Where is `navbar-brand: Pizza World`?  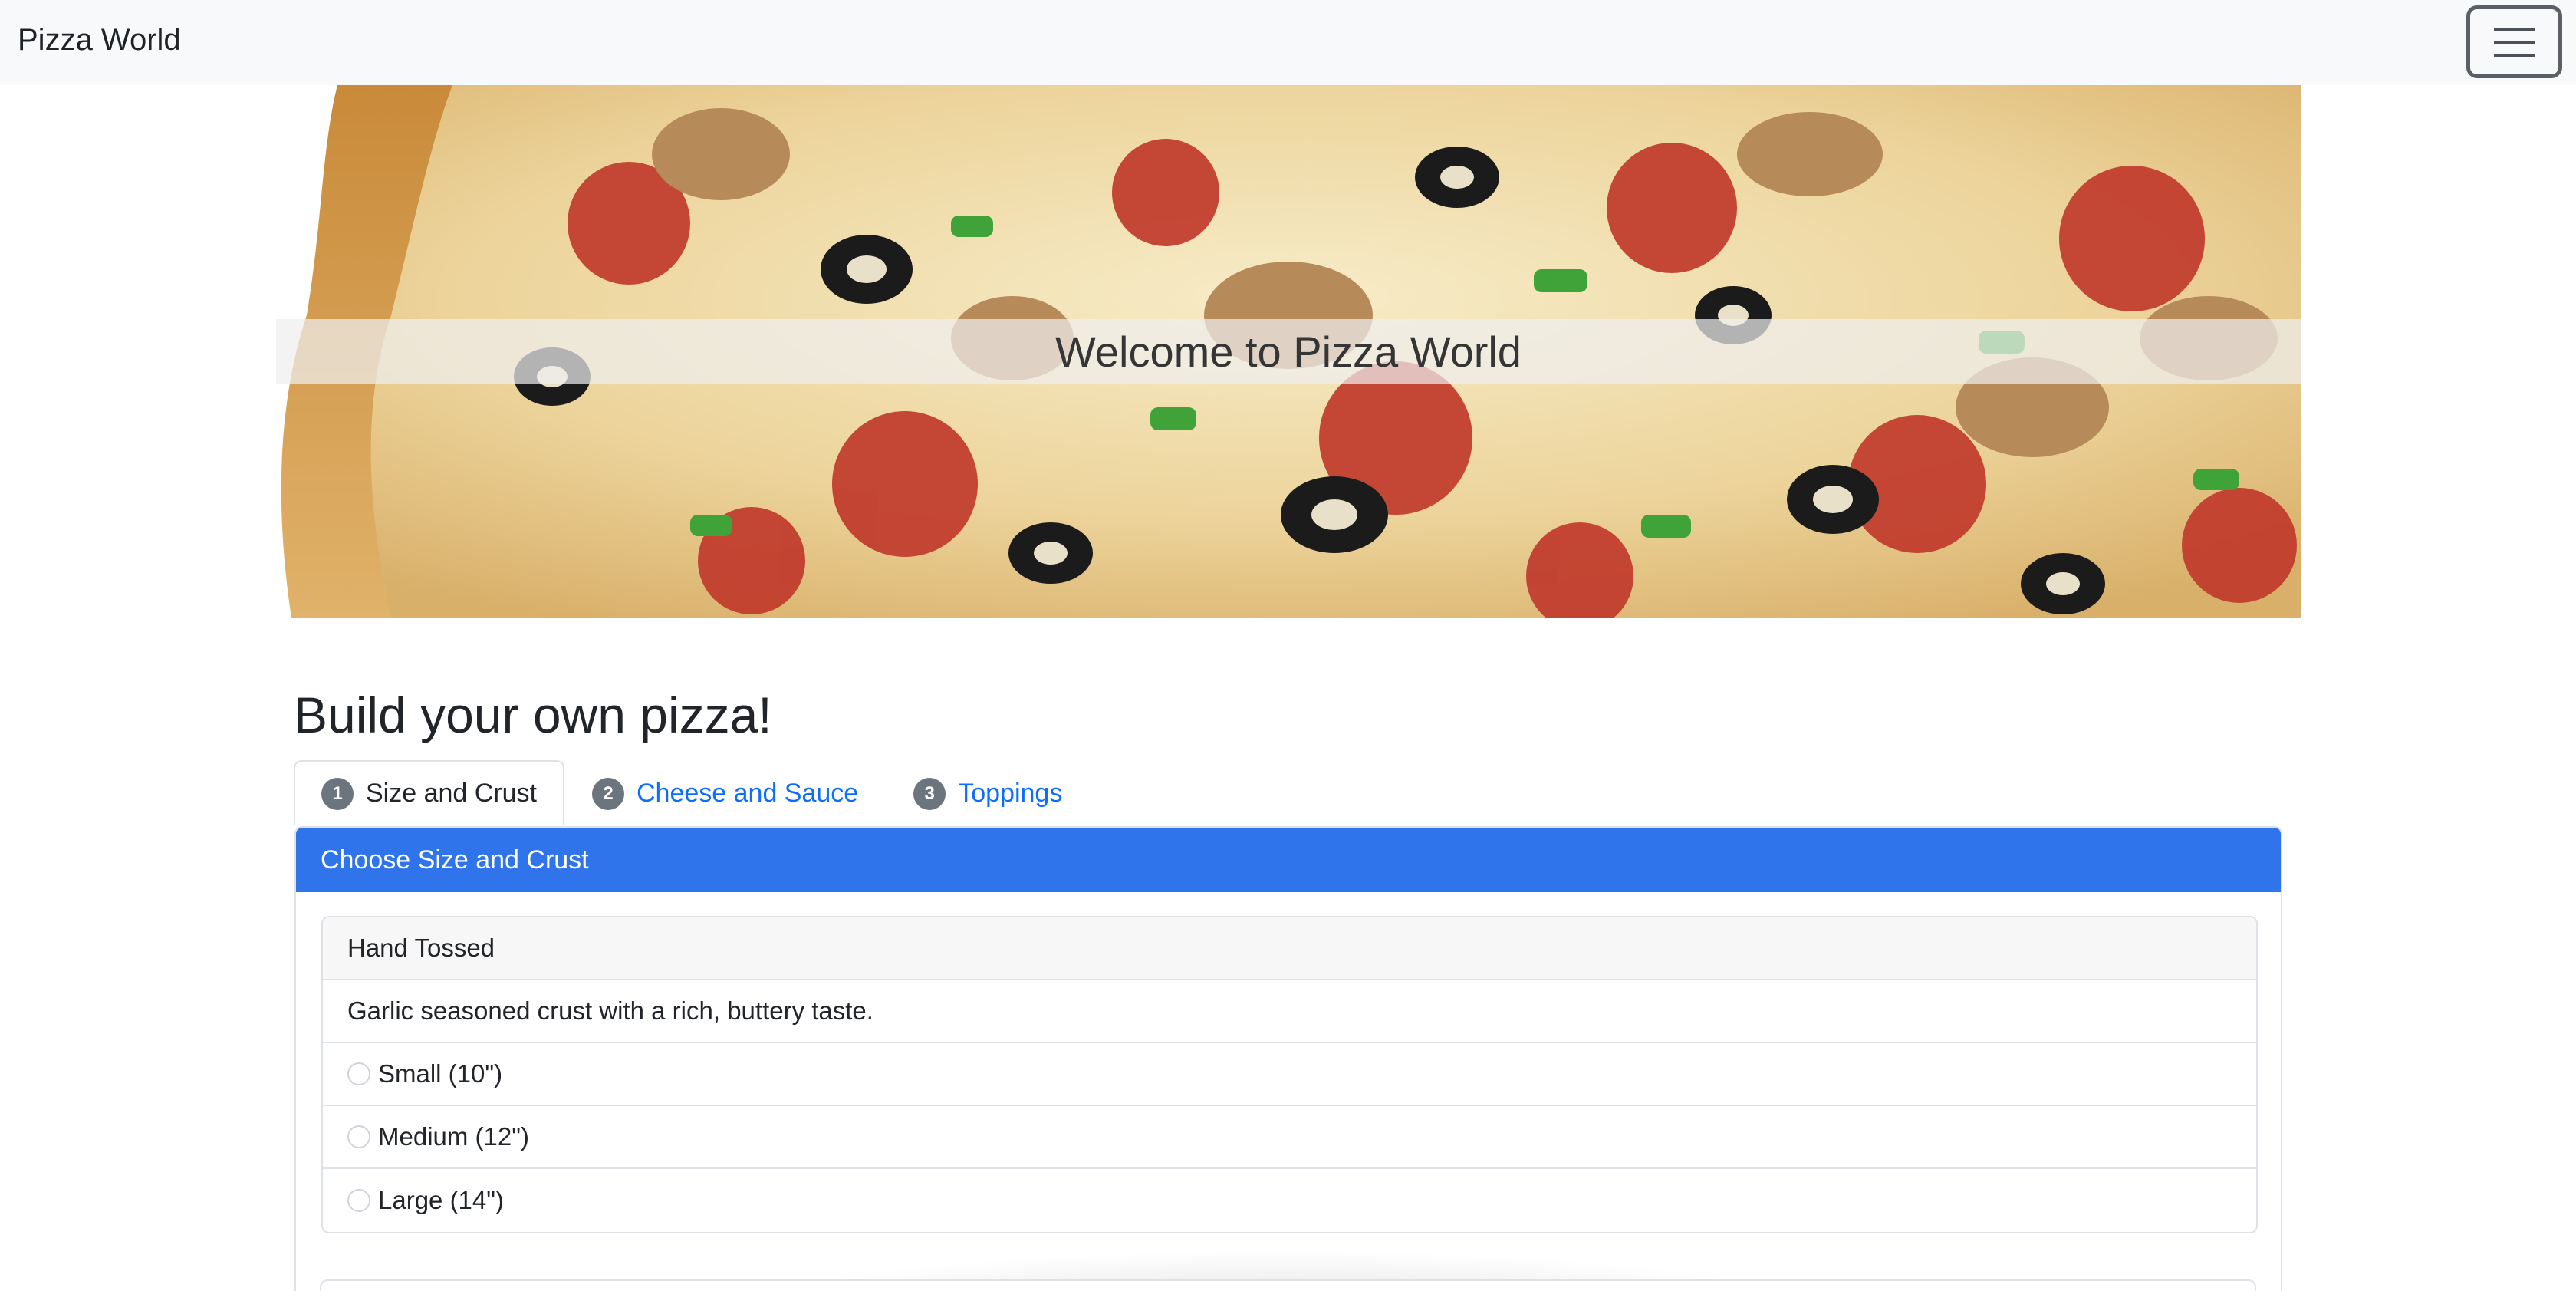 navbar-brand: Pizza World is located at coordinates (99, 40).